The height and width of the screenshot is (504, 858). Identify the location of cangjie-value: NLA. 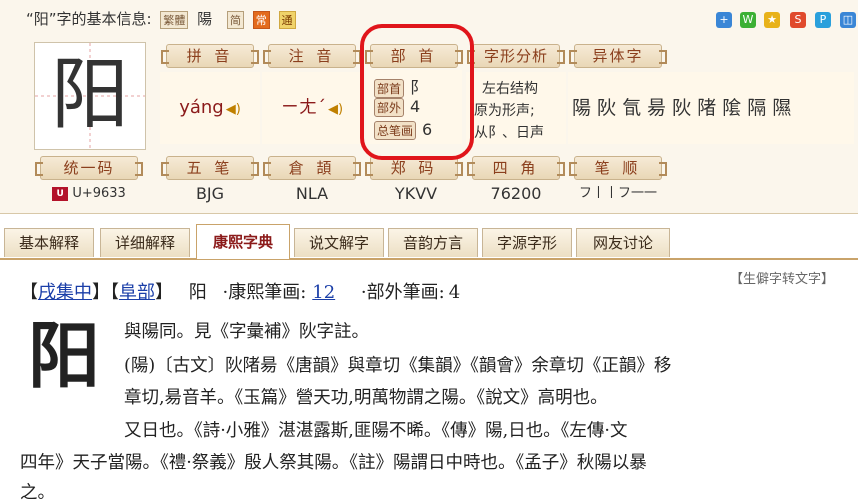
(312, 193).